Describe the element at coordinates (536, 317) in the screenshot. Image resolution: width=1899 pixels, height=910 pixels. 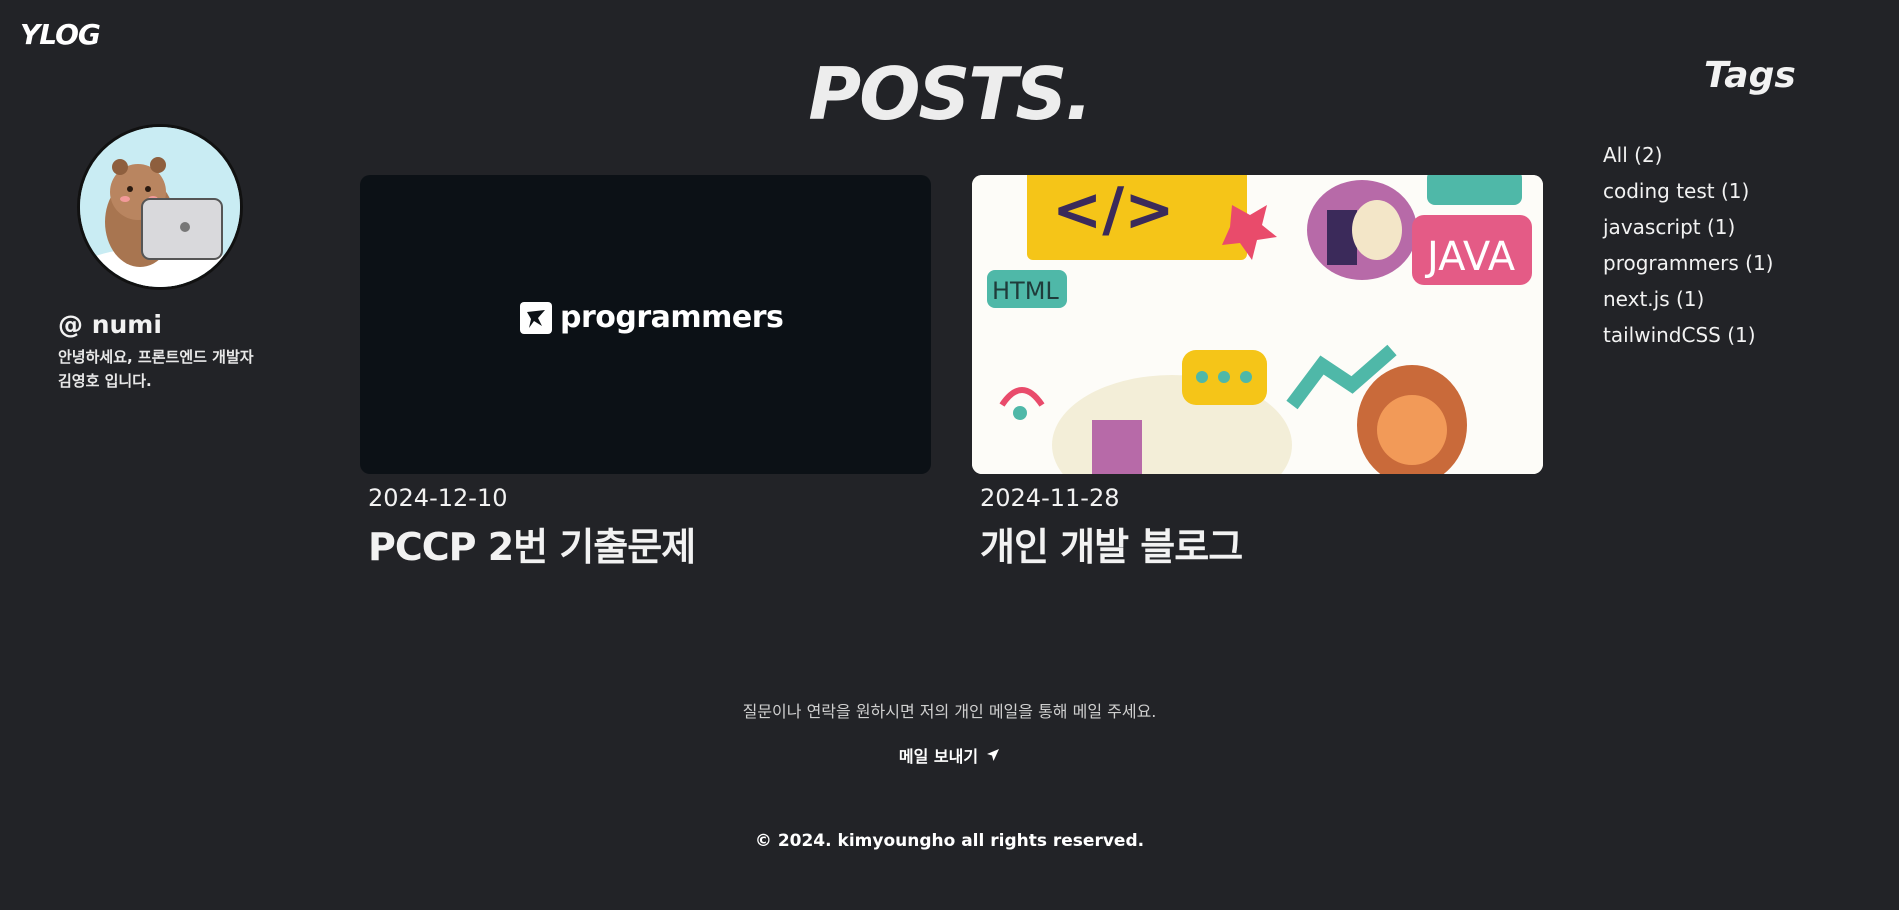
I see `programmers-mark-icon` at that location.